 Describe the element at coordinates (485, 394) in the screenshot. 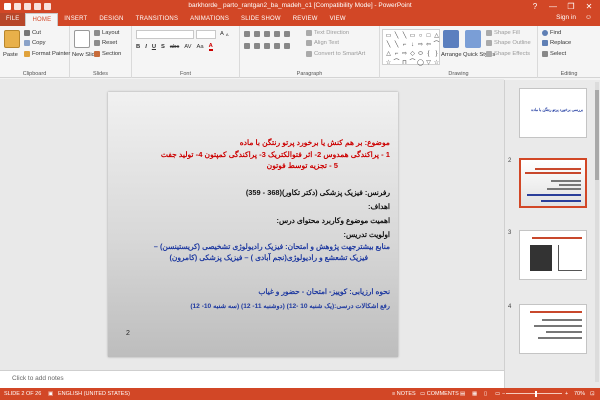

I see `reading-view-icon: ▯` at that location.